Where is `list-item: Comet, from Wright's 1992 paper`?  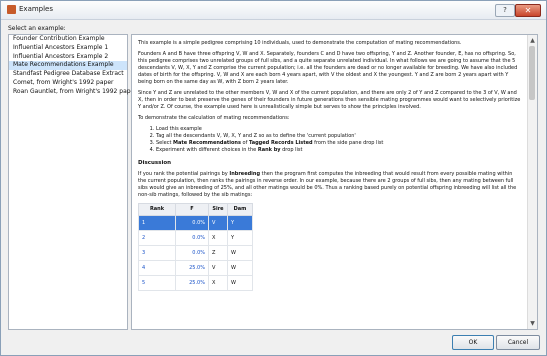
list-item: Comet, from Wright's 1992 paper is located at coordinates (68, 83).